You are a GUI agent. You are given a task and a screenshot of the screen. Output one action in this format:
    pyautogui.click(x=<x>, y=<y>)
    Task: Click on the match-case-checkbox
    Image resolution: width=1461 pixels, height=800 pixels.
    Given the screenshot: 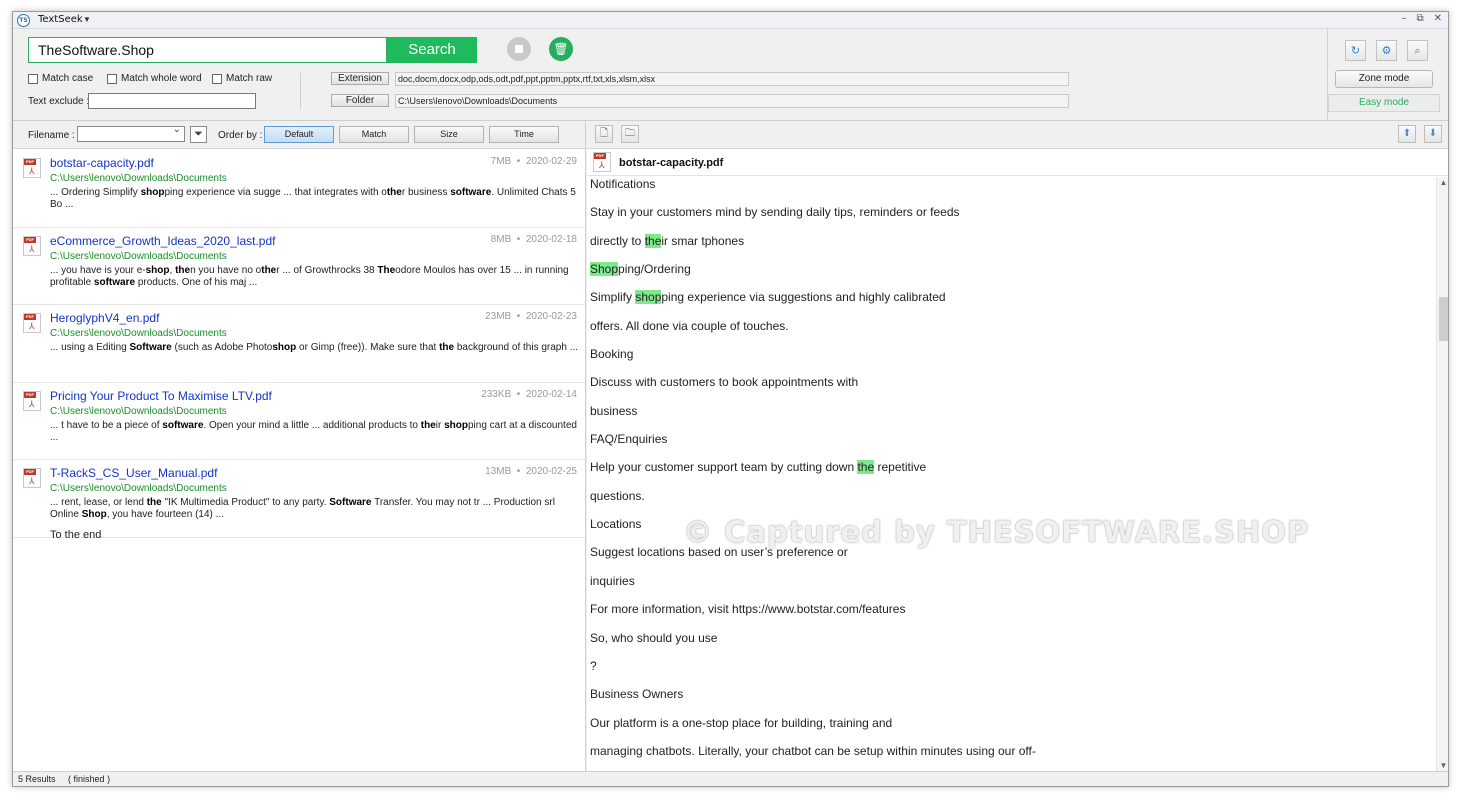 What is the action you would take?
    pyautogui.click(x=33, y=78)
    